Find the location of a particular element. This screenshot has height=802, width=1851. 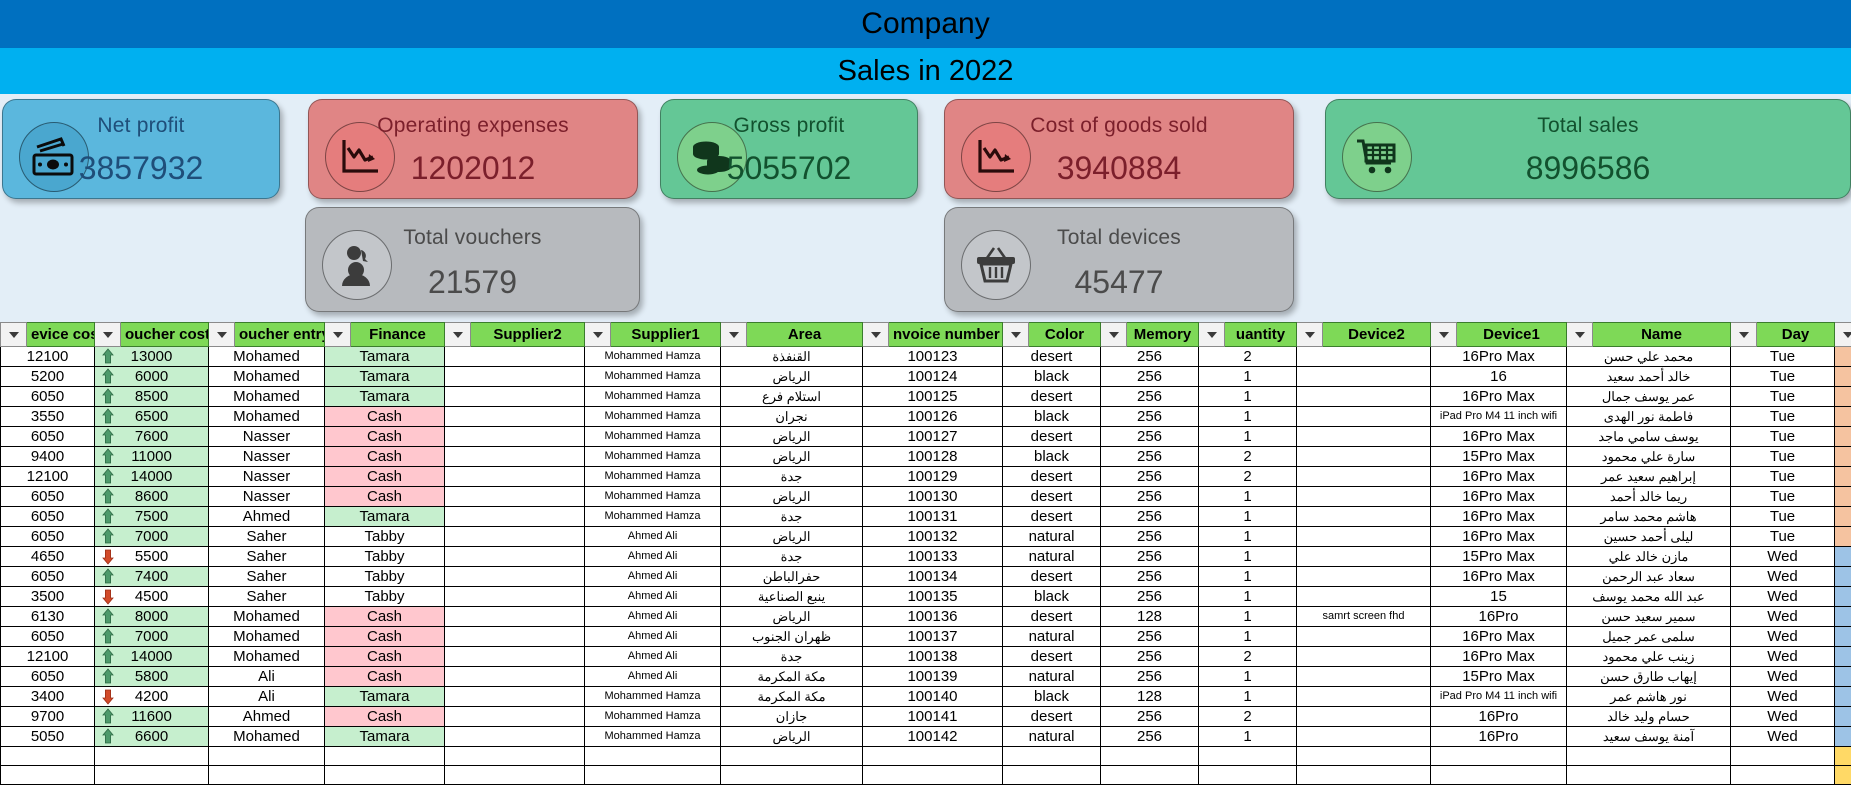

cell-voucher_entry: Ali is located at coordinates (266, 676).